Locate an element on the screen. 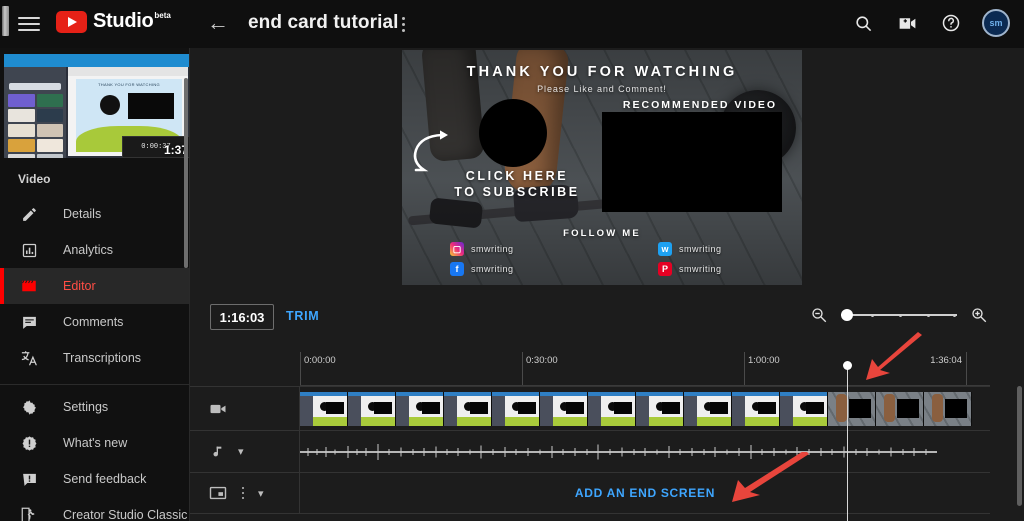 This screenshot has width=1024, height=521. timeline-scrollbar is located at coordinates (1019, 446).